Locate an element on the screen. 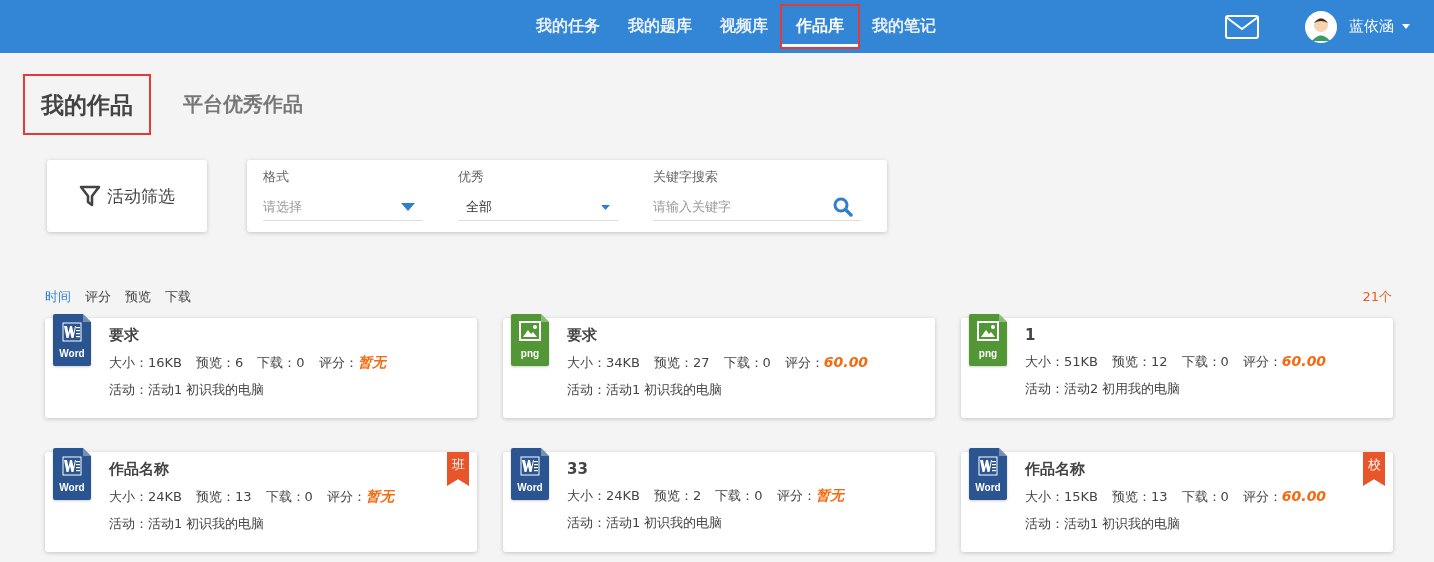  result-count: 21个 is located at coordinates (1377, 297).